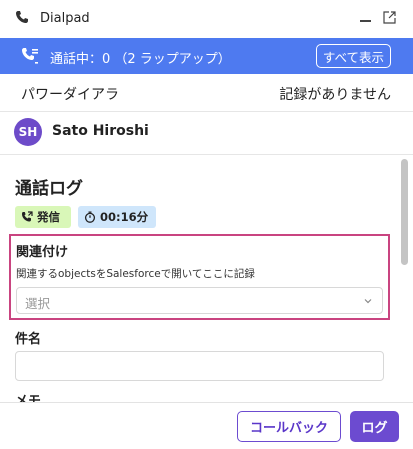  Describe the element at coordinates (199, 300) in the screenshot. I see `association-select: 選択` at that location.